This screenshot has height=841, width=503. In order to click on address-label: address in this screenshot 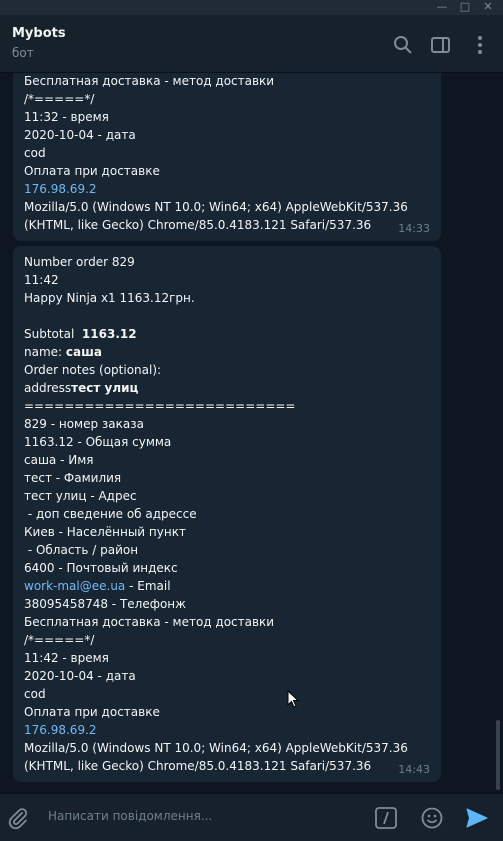, I will do `click(48, 388)`.